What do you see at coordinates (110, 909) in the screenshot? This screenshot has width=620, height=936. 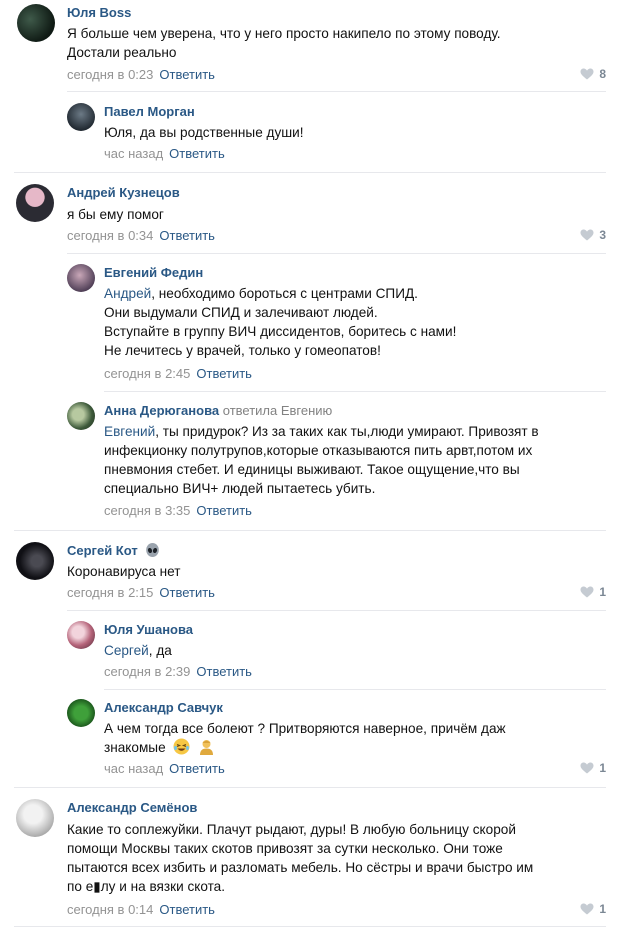 I see `comment-time: сегодня в 0:14` at bounding box center [110, 909].